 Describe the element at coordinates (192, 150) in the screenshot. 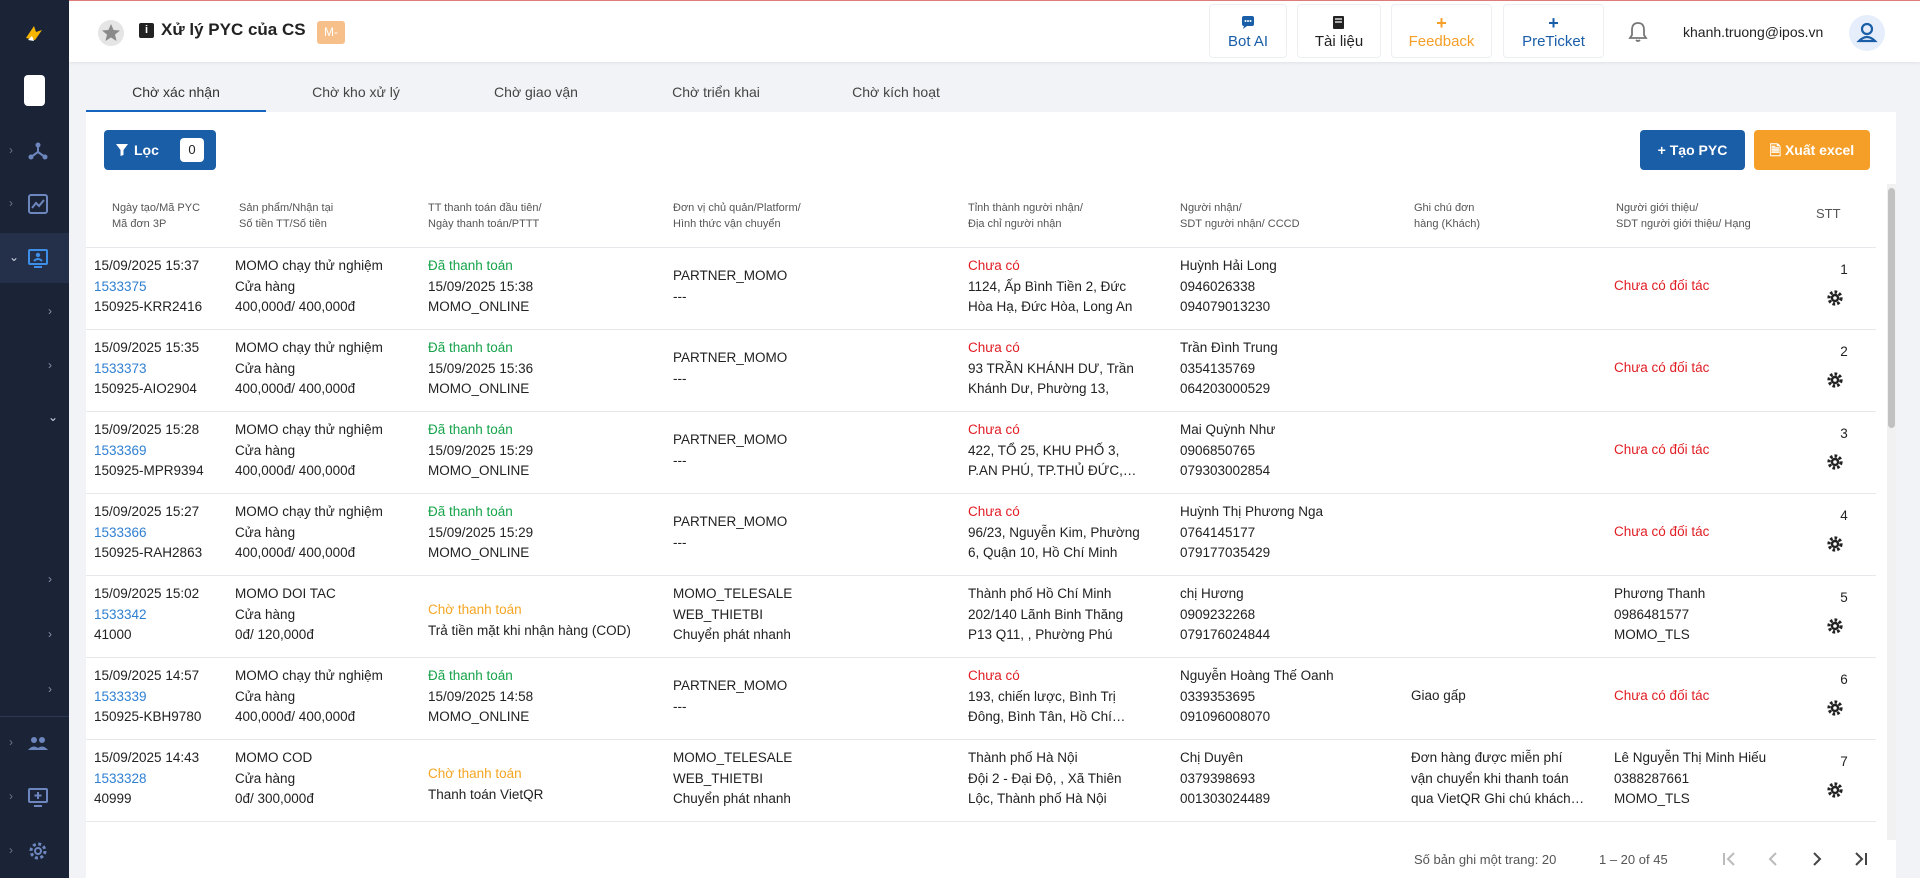

I see `filter-count-badge: 0` at that location.